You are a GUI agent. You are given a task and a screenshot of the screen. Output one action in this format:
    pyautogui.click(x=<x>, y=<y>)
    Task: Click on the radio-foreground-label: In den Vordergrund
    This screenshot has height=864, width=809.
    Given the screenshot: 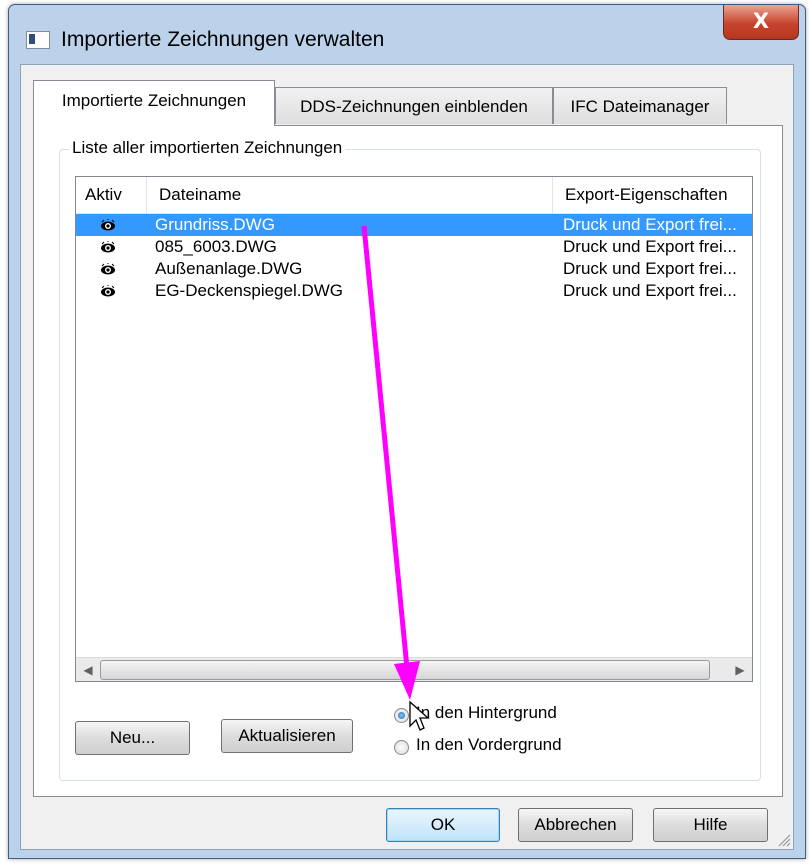 What is the action you would take?
    pyautogui.click(x=489, y=745)
    